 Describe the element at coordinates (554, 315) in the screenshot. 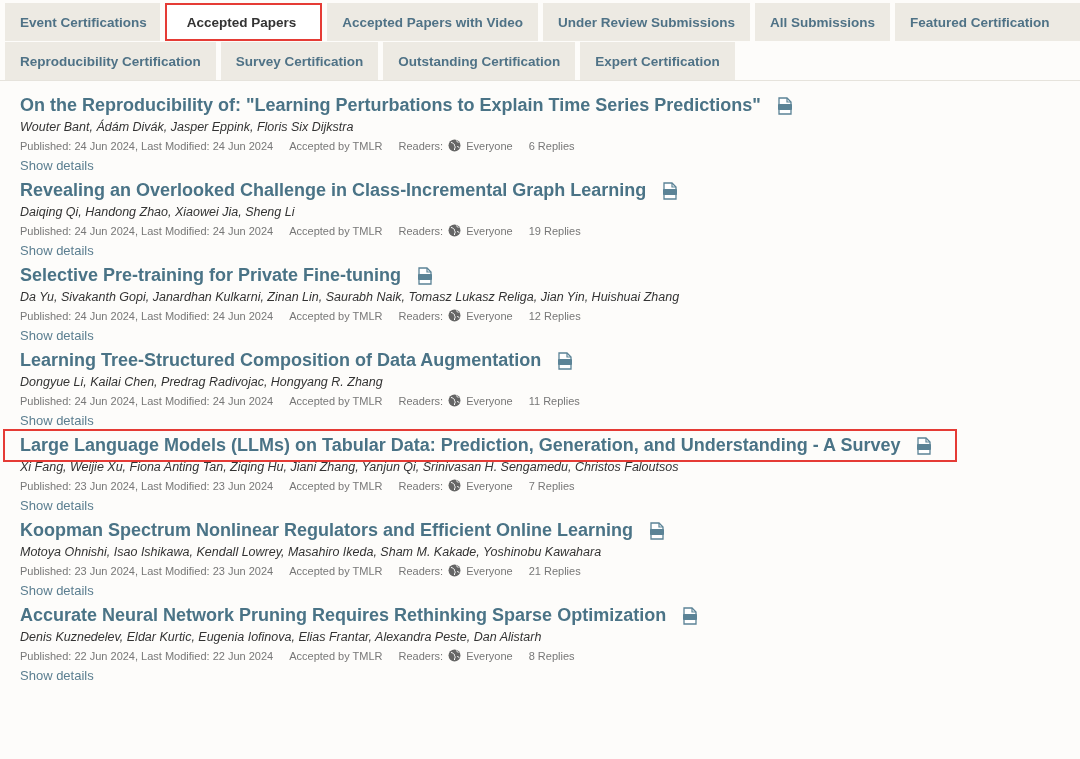

I see `reply-count: 12 Replies` at that location.